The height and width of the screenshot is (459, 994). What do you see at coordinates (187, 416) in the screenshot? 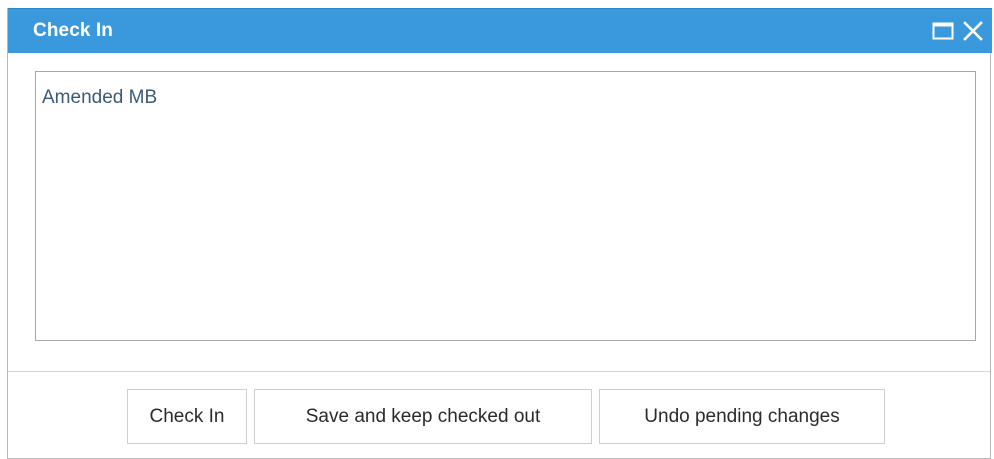
I see `check-in-button: Check In` at bounding box center [187, 416].